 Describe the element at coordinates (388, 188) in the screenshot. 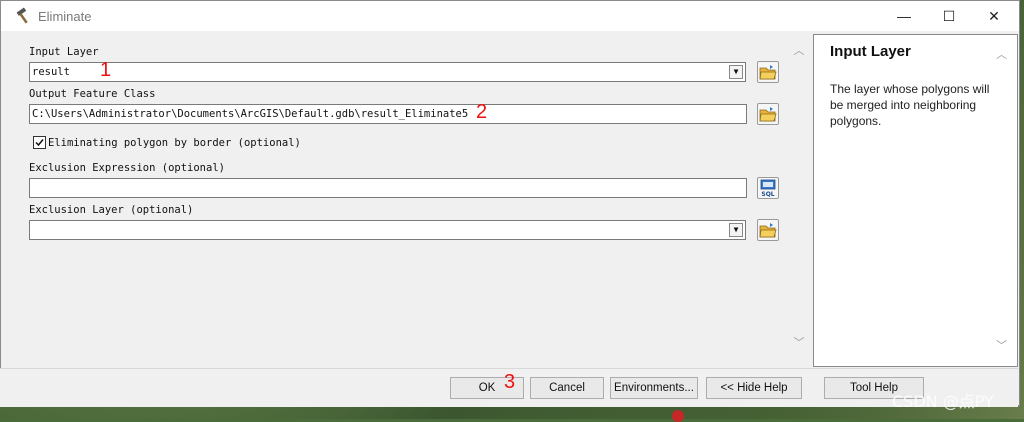

I see `exclusion-expression-input` at that location.